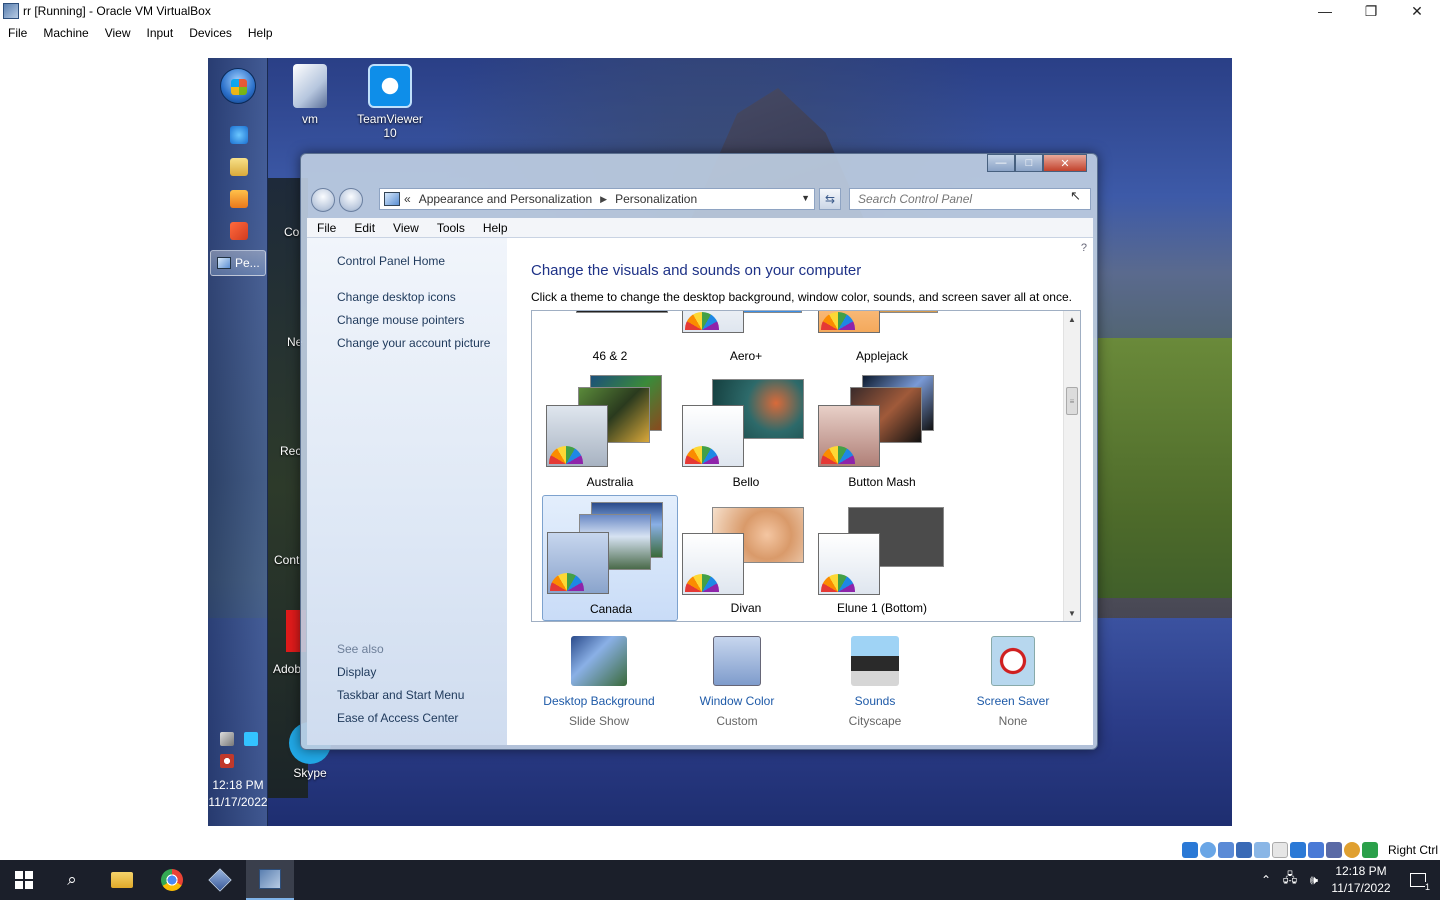 This screenshot has width=1440, height=900. Describe the element at coordinates (1029, 163) in the screenshot. I see `window-maximize-button: □` at that location.